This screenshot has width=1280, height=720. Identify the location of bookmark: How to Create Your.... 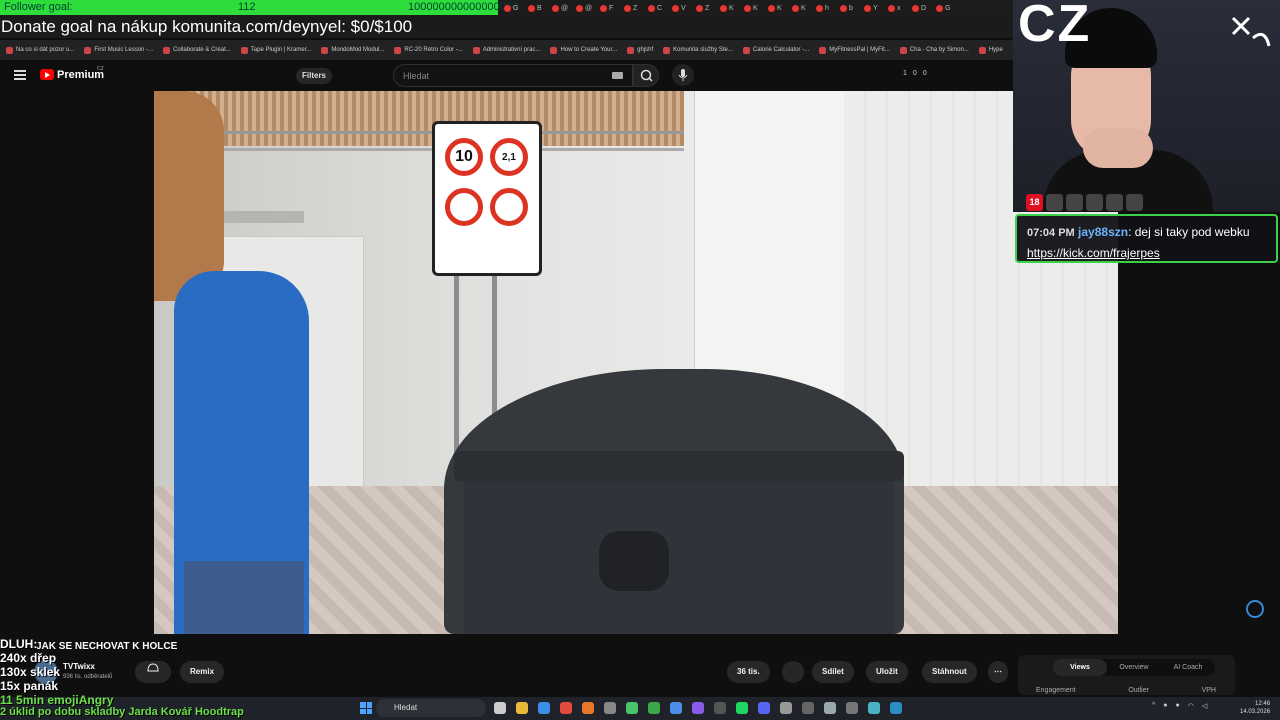
(583, 50).